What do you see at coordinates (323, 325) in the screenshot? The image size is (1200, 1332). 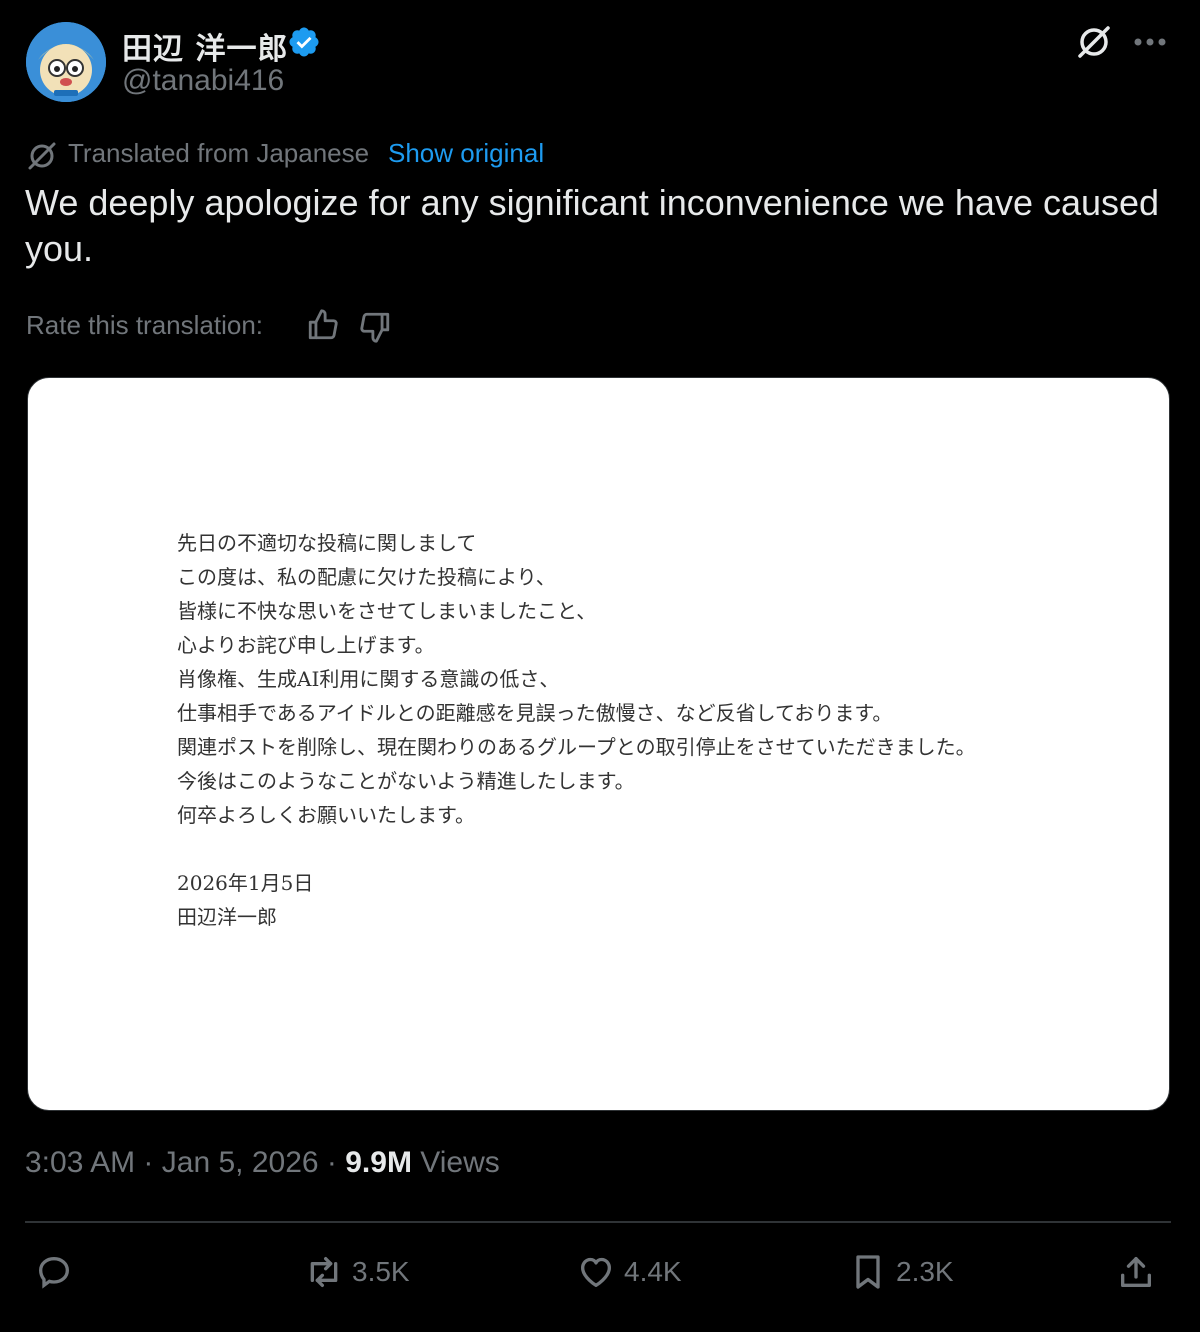 I see `thumbs-up-icon` at bounding box center [323, 325].